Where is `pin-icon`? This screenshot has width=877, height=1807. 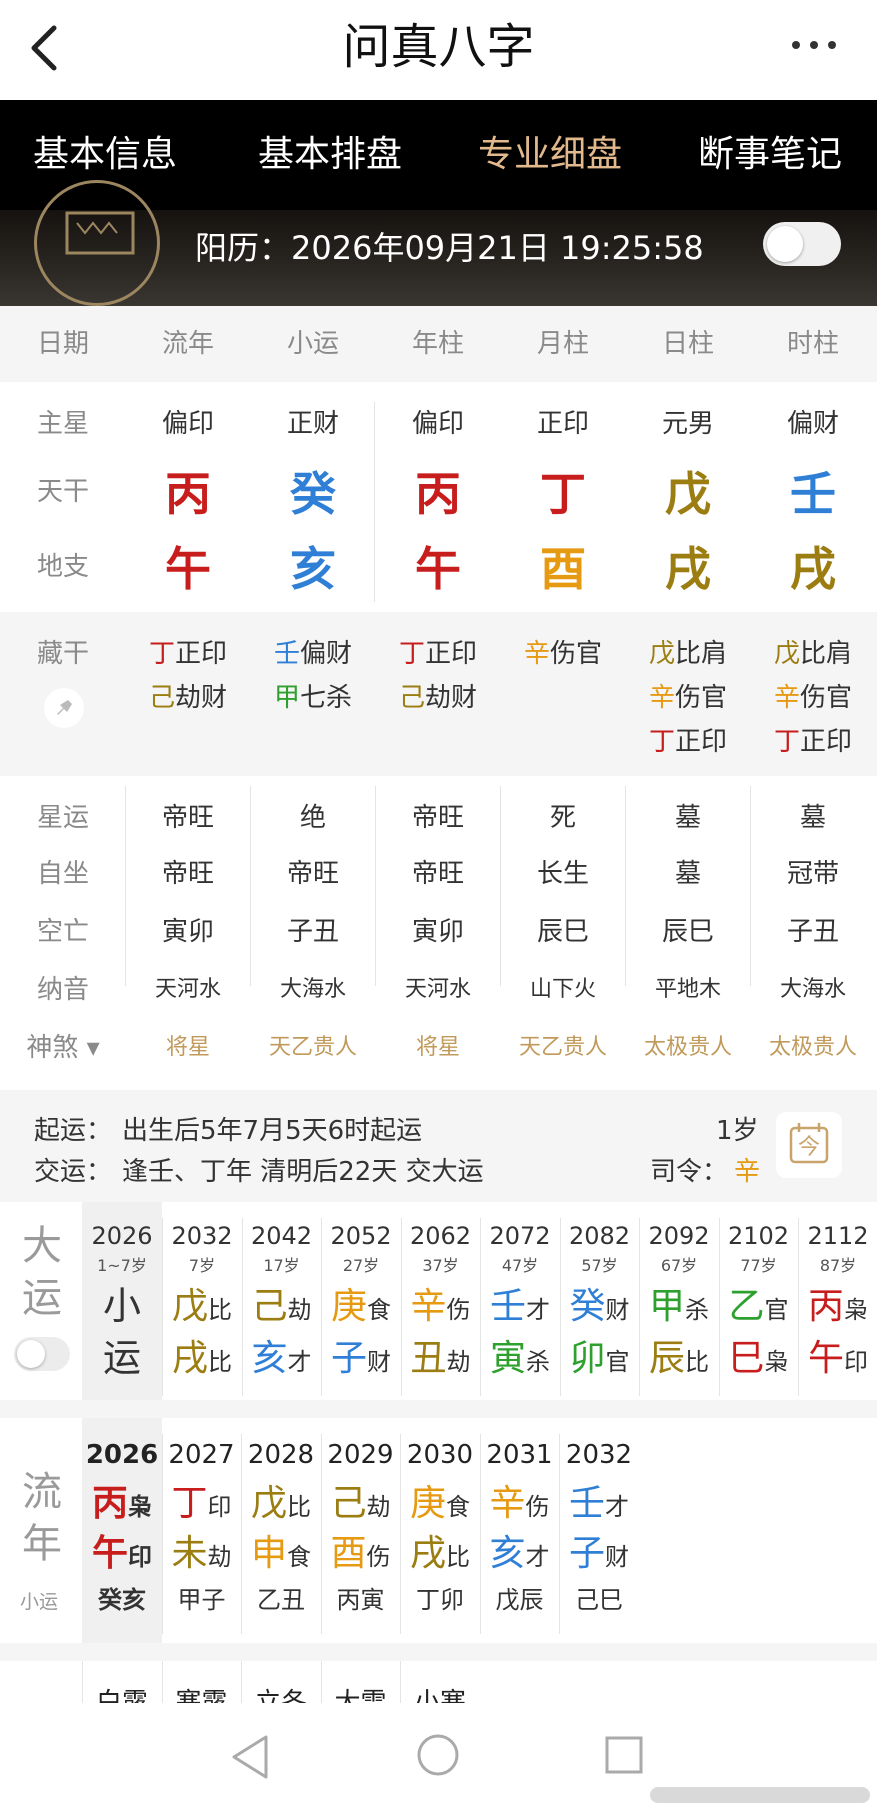
pin-icon is located at coordinates (64, 708).